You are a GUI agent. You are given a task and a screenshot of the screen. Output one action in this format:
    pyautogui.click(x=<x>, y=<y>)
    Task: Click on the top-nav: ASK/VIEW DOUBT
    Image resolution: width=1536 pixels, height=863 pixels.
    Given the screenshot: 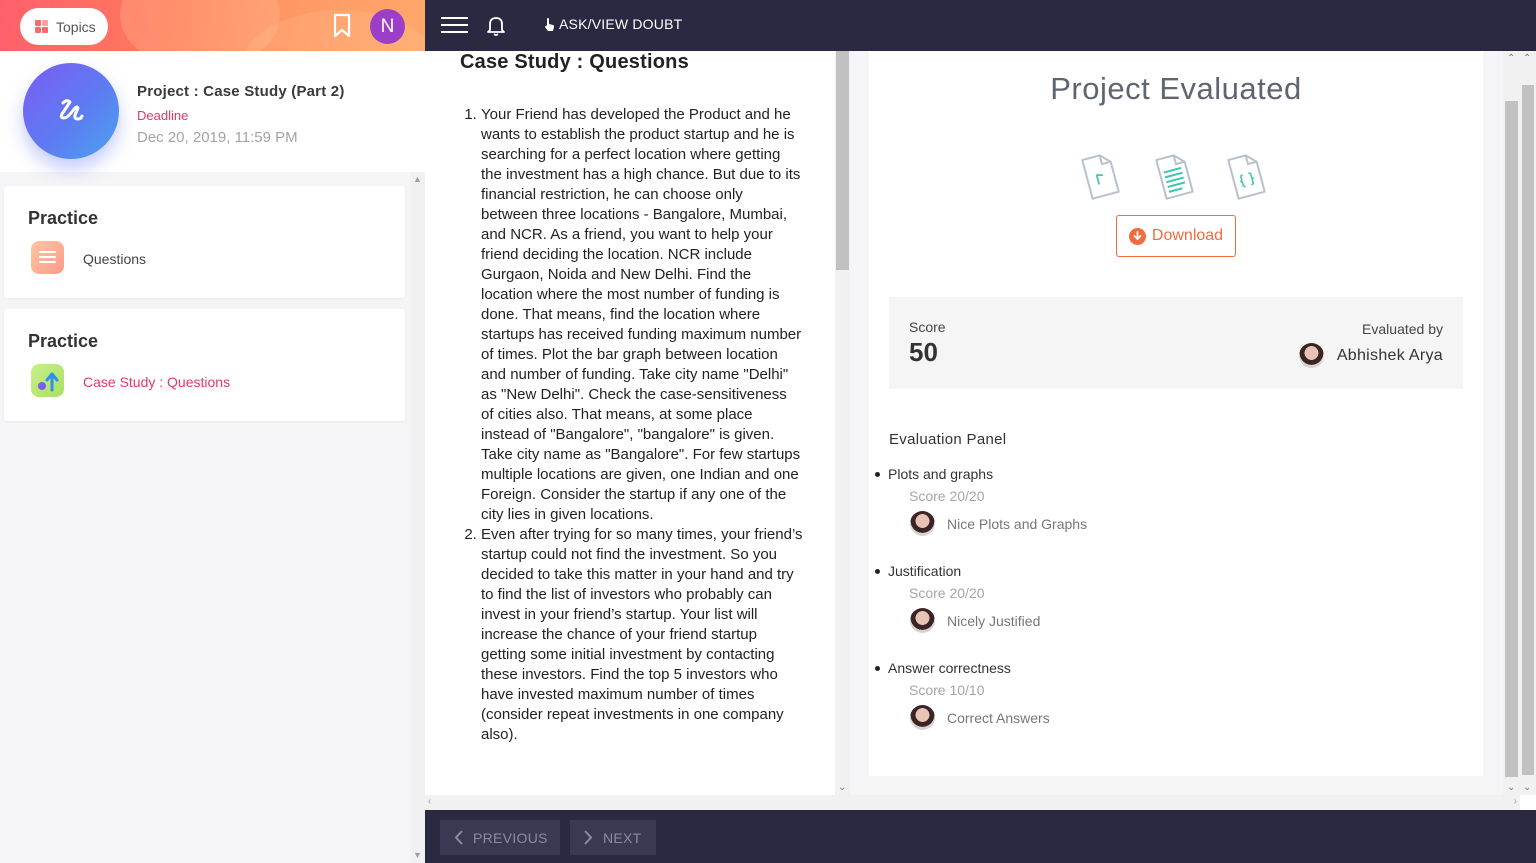 What is the action you would take?
    pyautogui.click(x=980, y=25)
    